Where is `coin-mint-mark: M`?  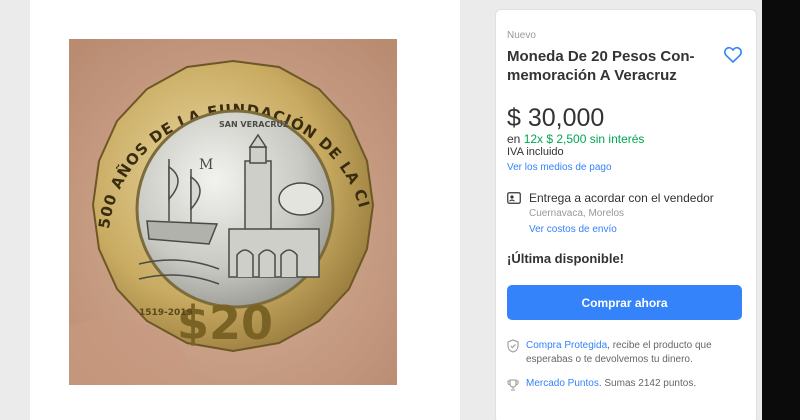
coin-mint-mark: M is located at coordinates (206, 165).